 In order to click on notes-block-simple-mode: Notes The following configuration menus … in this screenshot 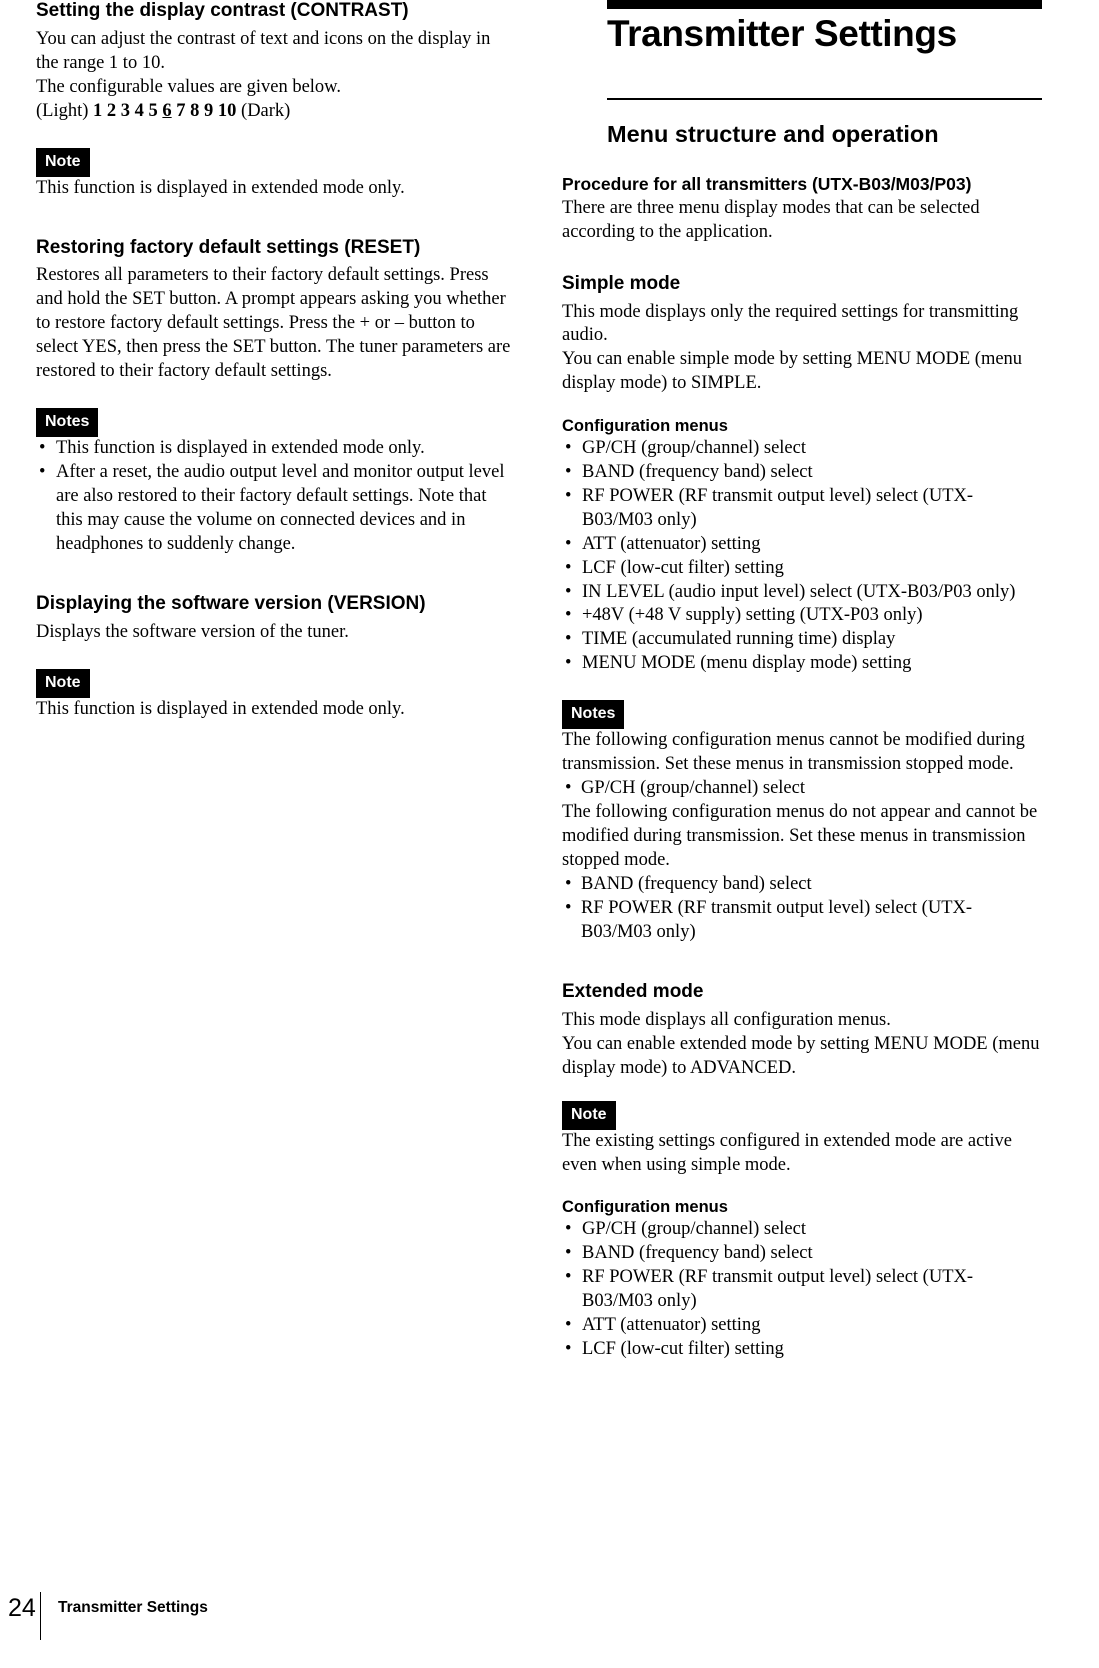, I will do `click(802, 822)`.